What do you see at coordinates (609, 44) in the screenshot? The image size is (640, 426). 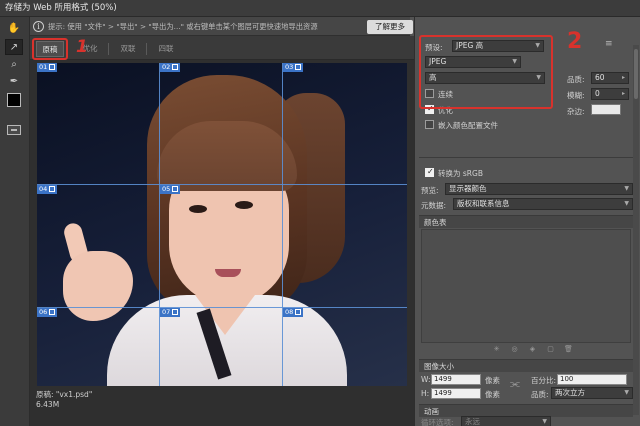 I see `panel-menu-icon: ≡` at bounding box center [609, 44].